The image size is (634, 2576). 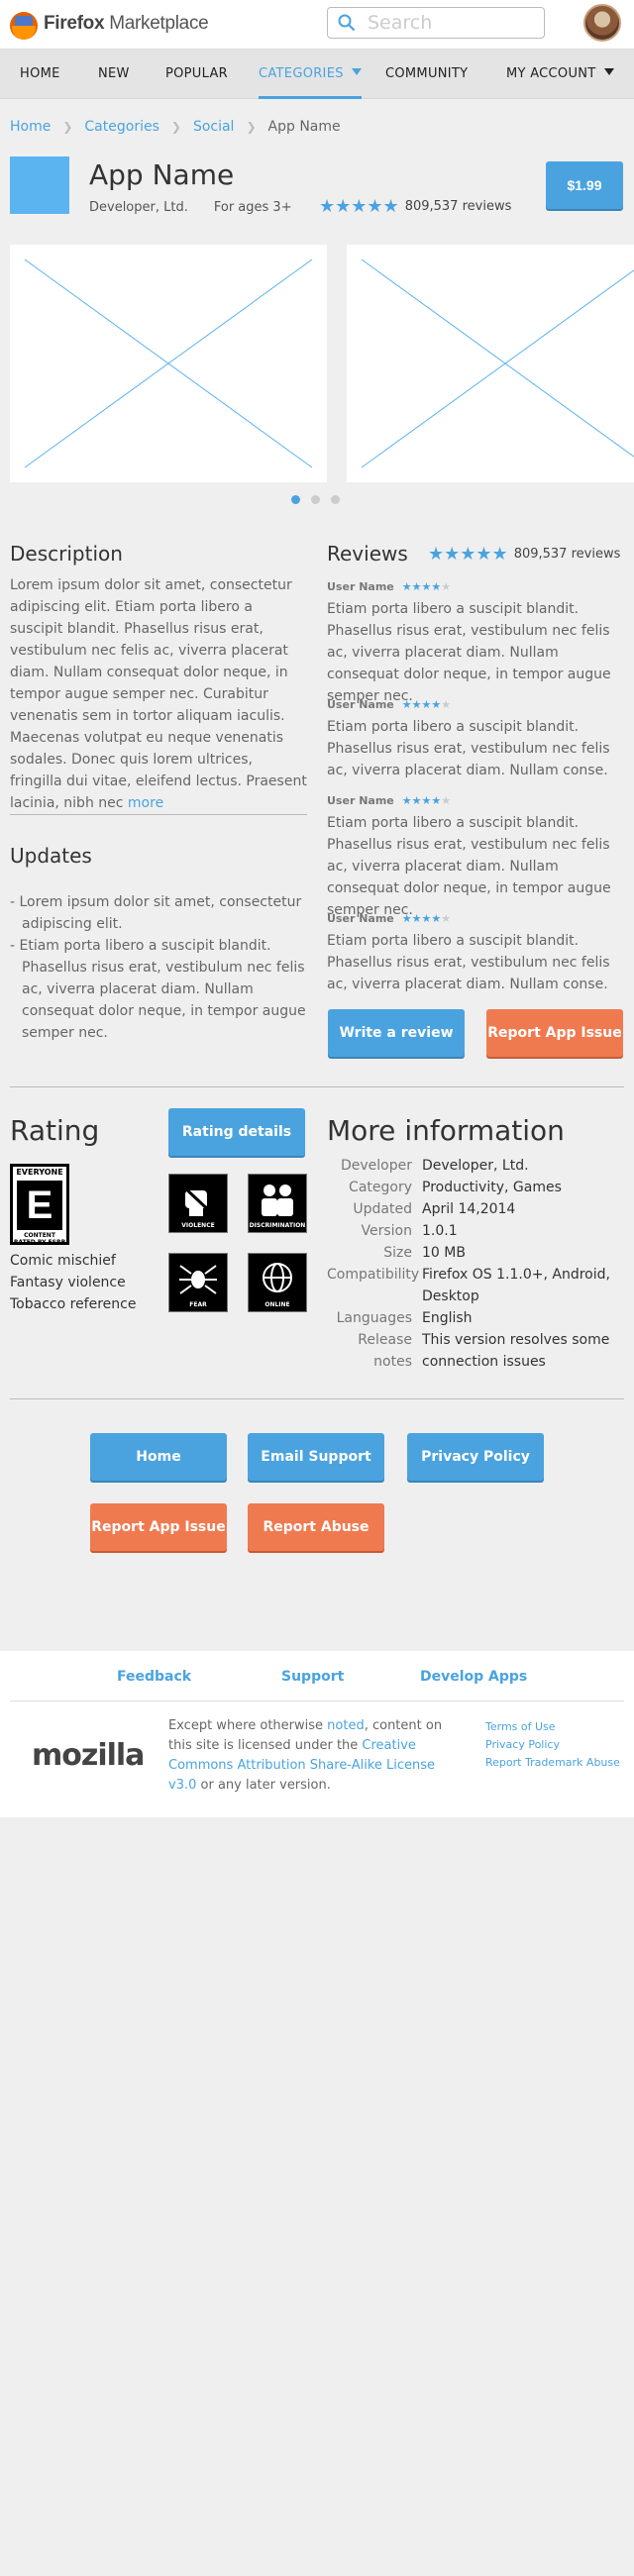 What do you see at coordinates (30, 127) in the screenshot?
I see `breadcrumb-home: Home` at bounding box center [30, 127].